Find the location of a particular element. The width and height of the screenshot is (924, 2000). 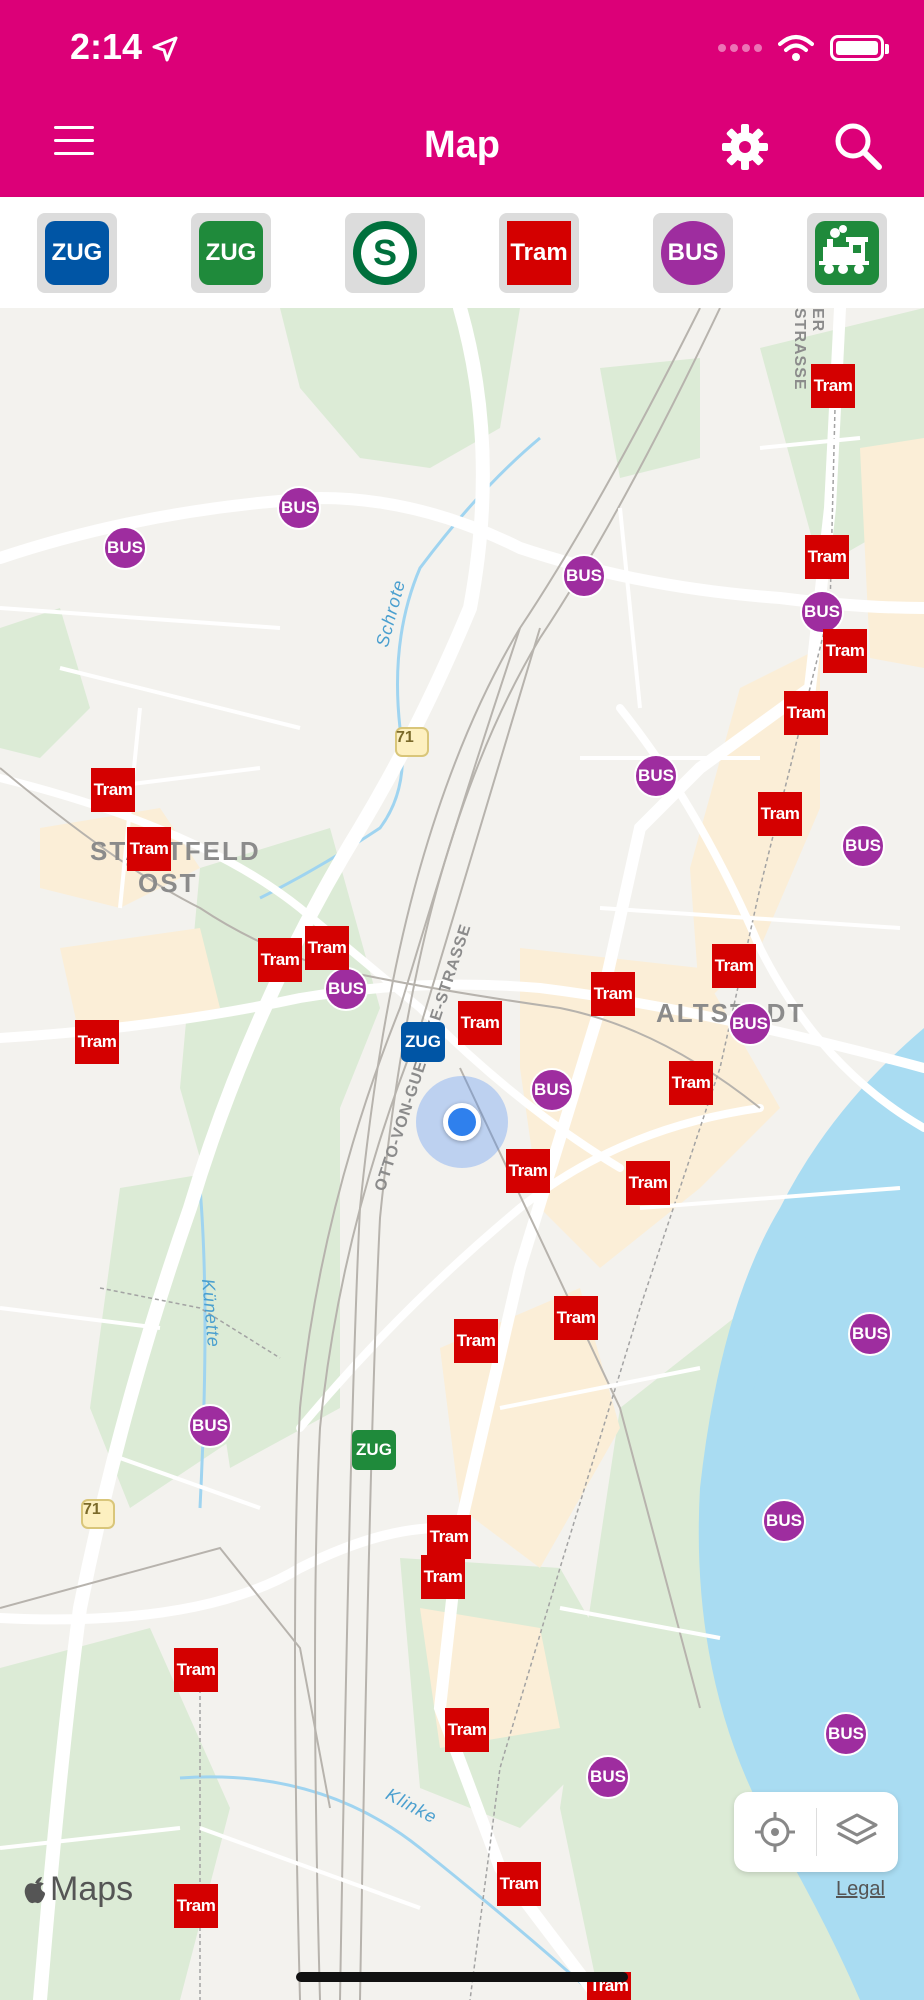

filter-tram-button: Tram is located at coordinates (539, 253).